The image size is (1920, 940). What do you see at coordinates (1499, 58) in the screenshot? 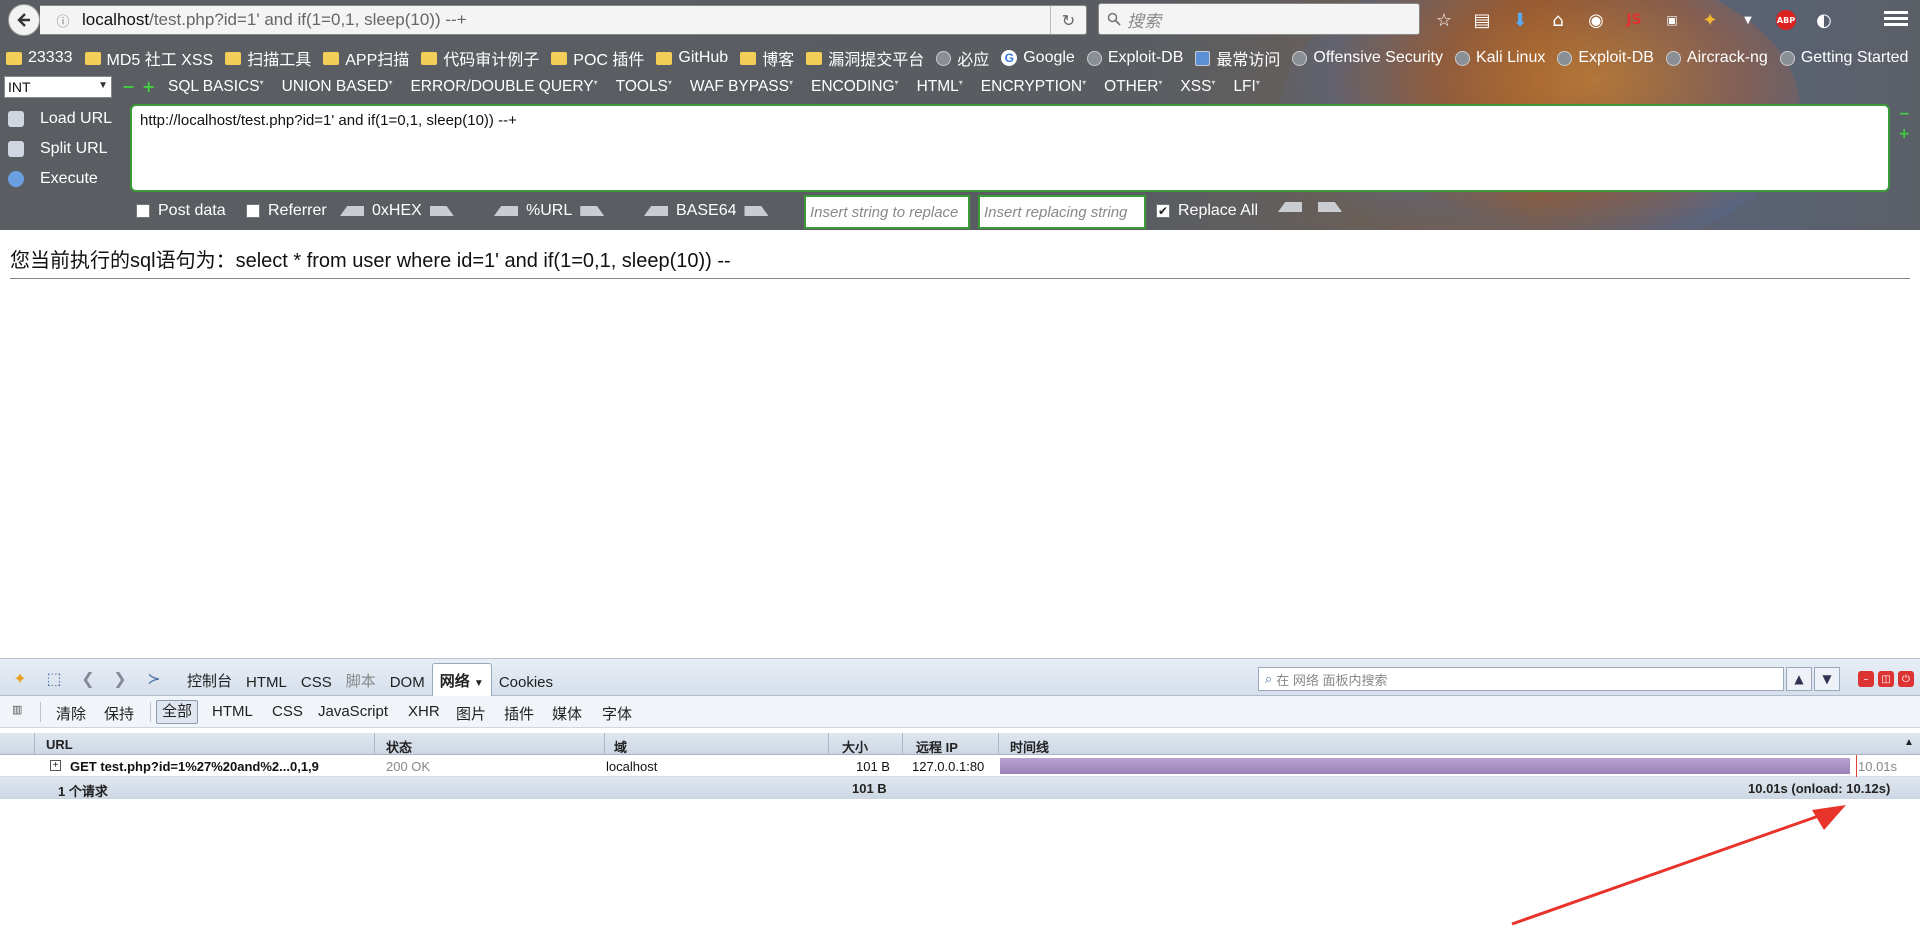
I see `bookmark-link: Kali Linux` at bounding box center [1499, 58].